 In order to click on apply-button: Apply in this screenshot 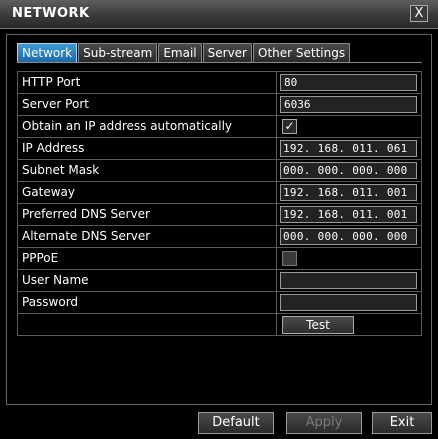, I will do `click(324, 423)`.